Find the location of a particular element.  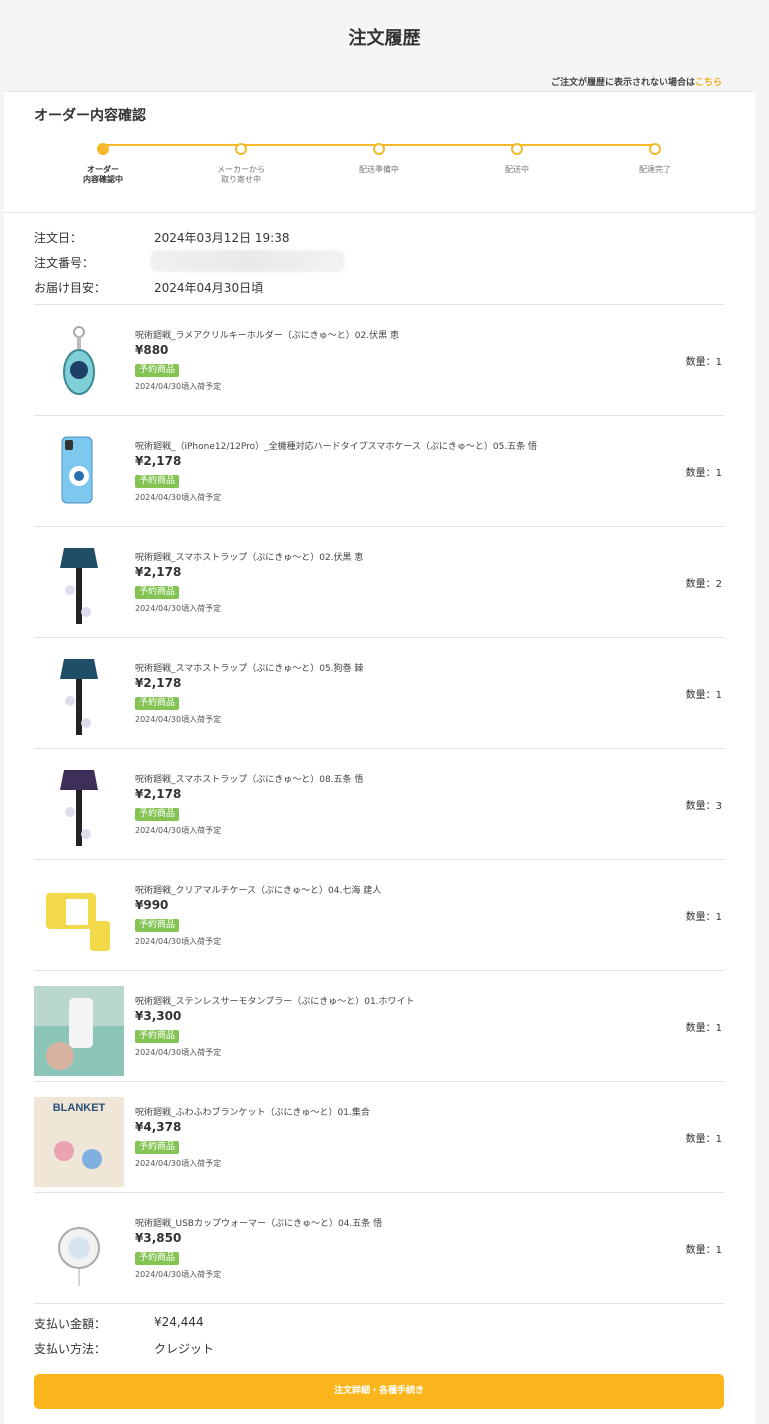

order-number-label: 注文番号： is located at coordinates (64, 263).